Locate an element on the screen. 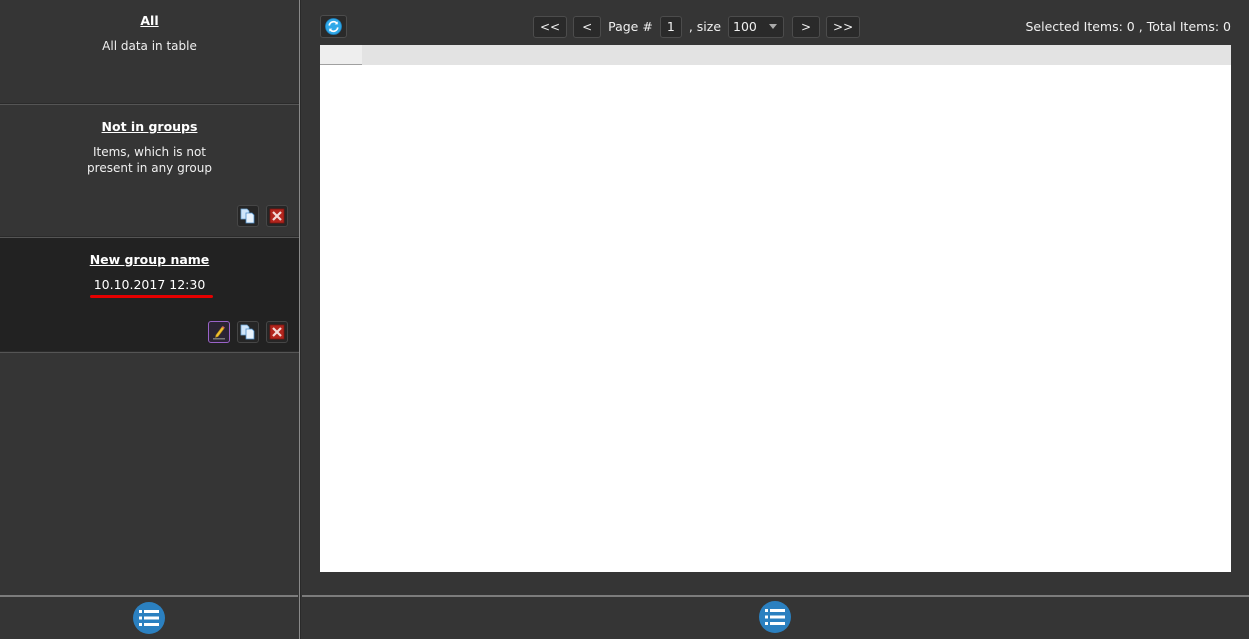 This screenshot has width=1249, height=639. group-new-group-name: New group name 10.10.2017 12:30 is located at coordinates (149, 294).